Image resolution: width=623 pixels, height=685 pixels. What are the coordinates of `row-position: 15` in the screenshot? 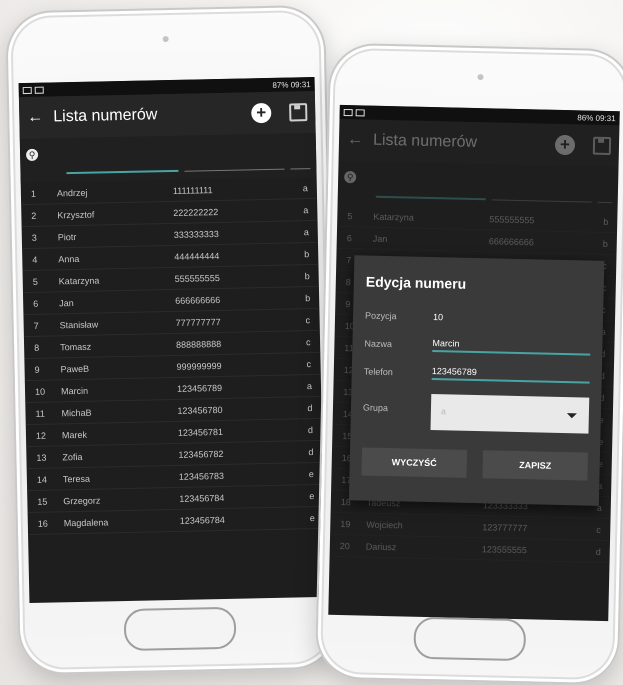 It's located at (42, 501).